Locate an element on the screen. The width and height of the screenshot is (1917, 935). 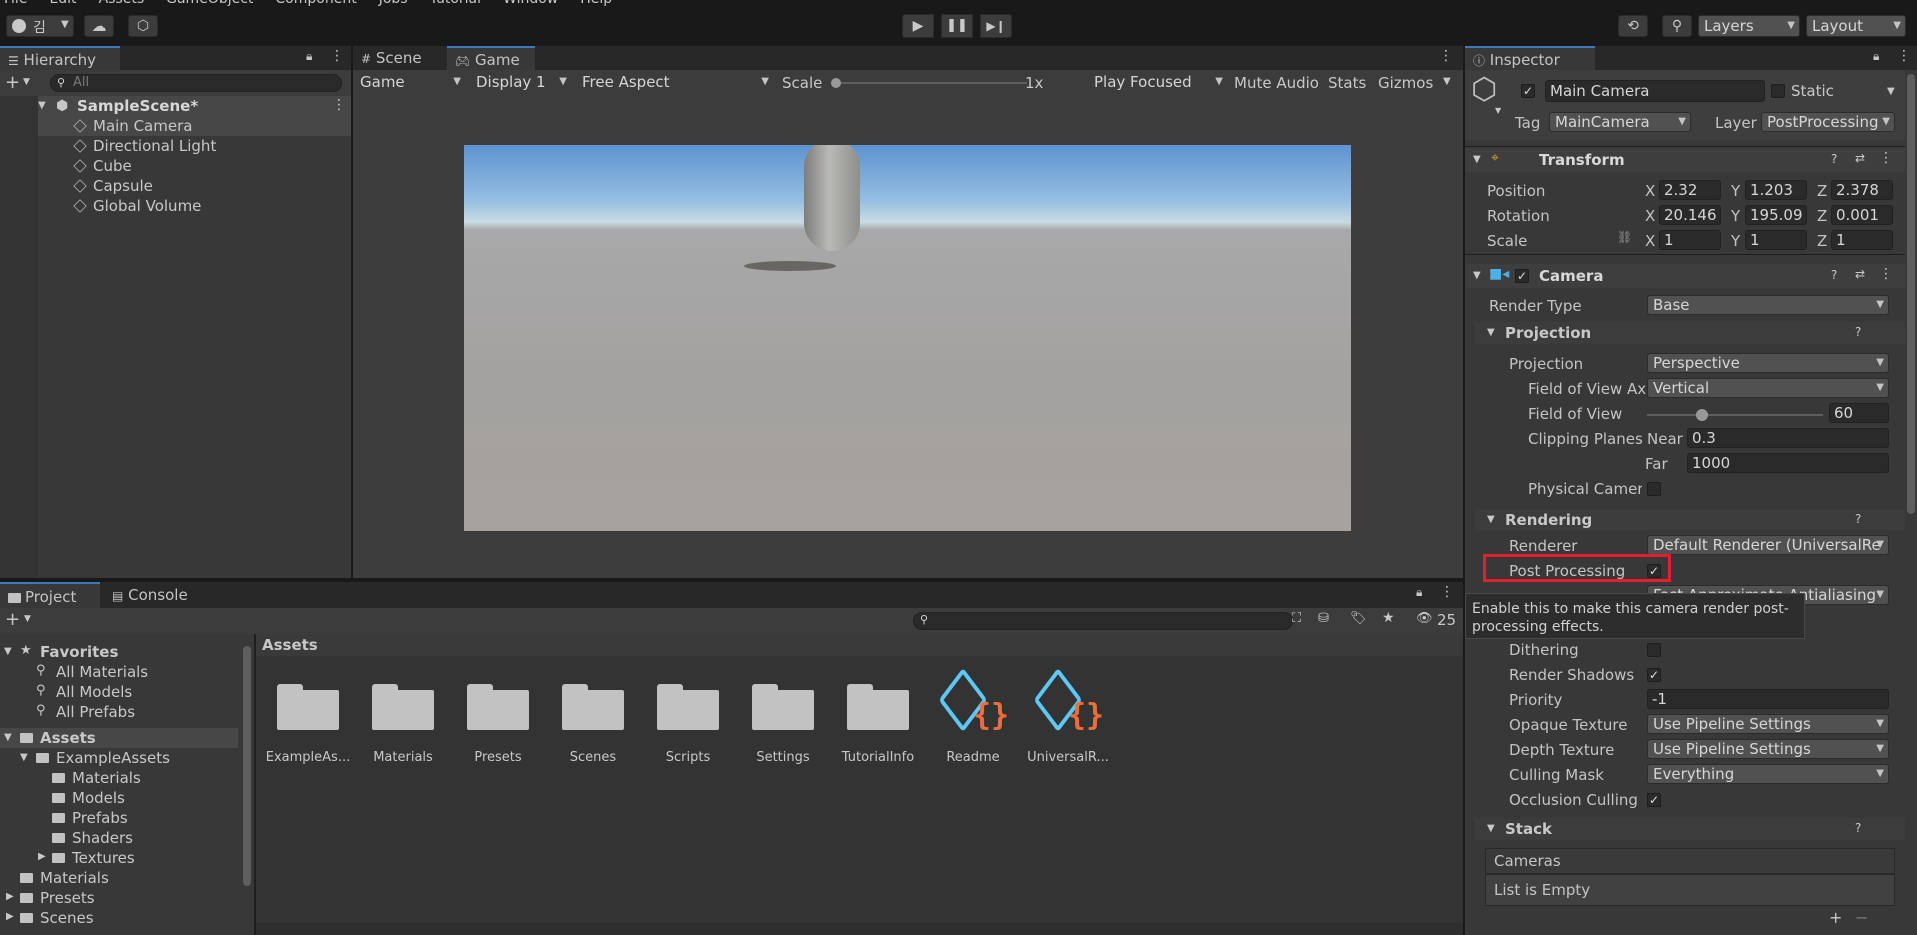
search-by-type-icon: ⛶ is located at coordinates (1296, 618).